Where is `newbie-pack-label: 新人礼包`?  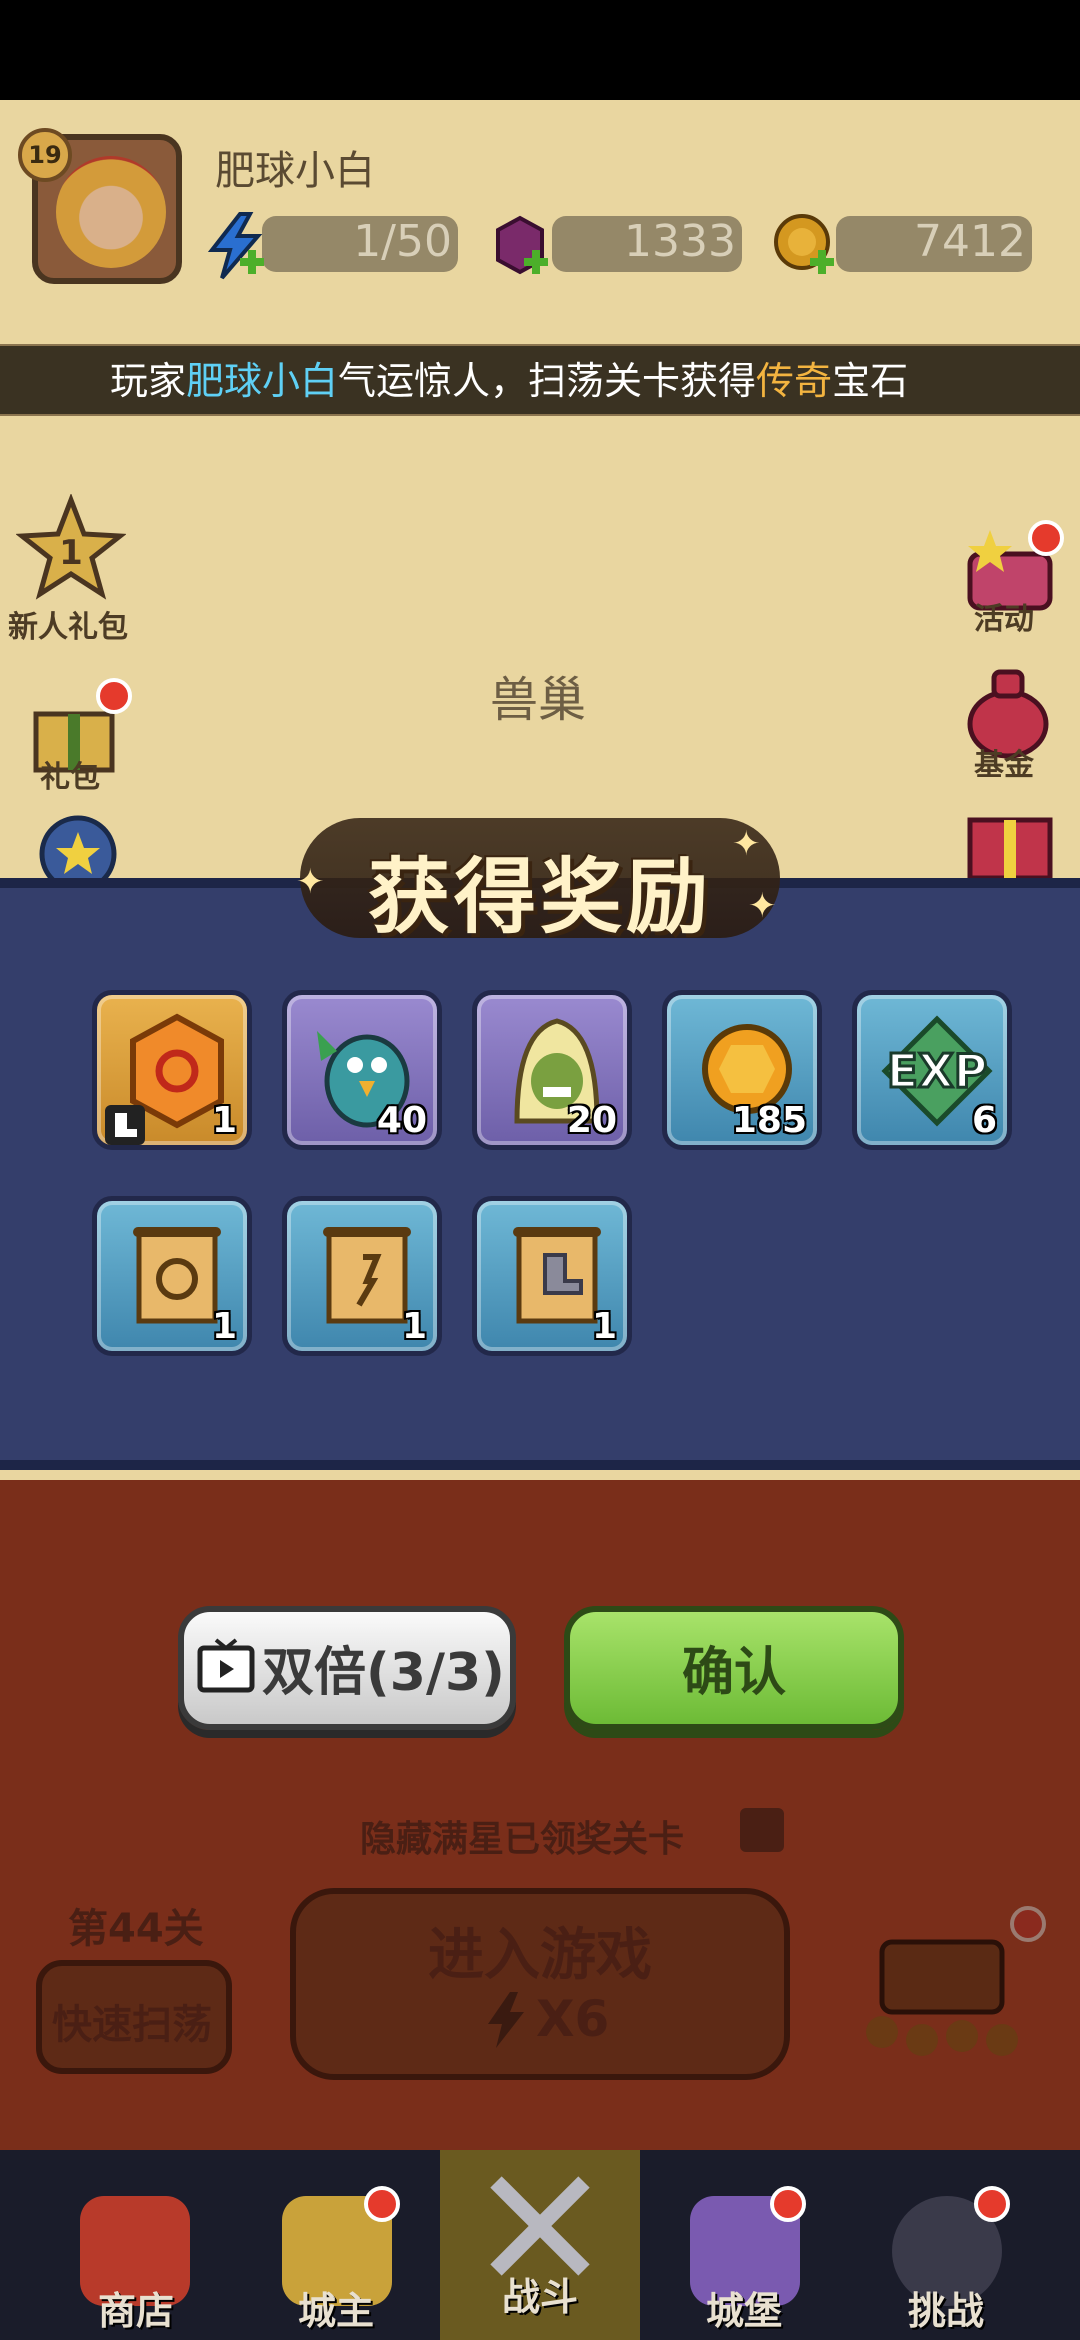
newbie-pack-label: 新人礼包 is located at coordinates (68, 624).